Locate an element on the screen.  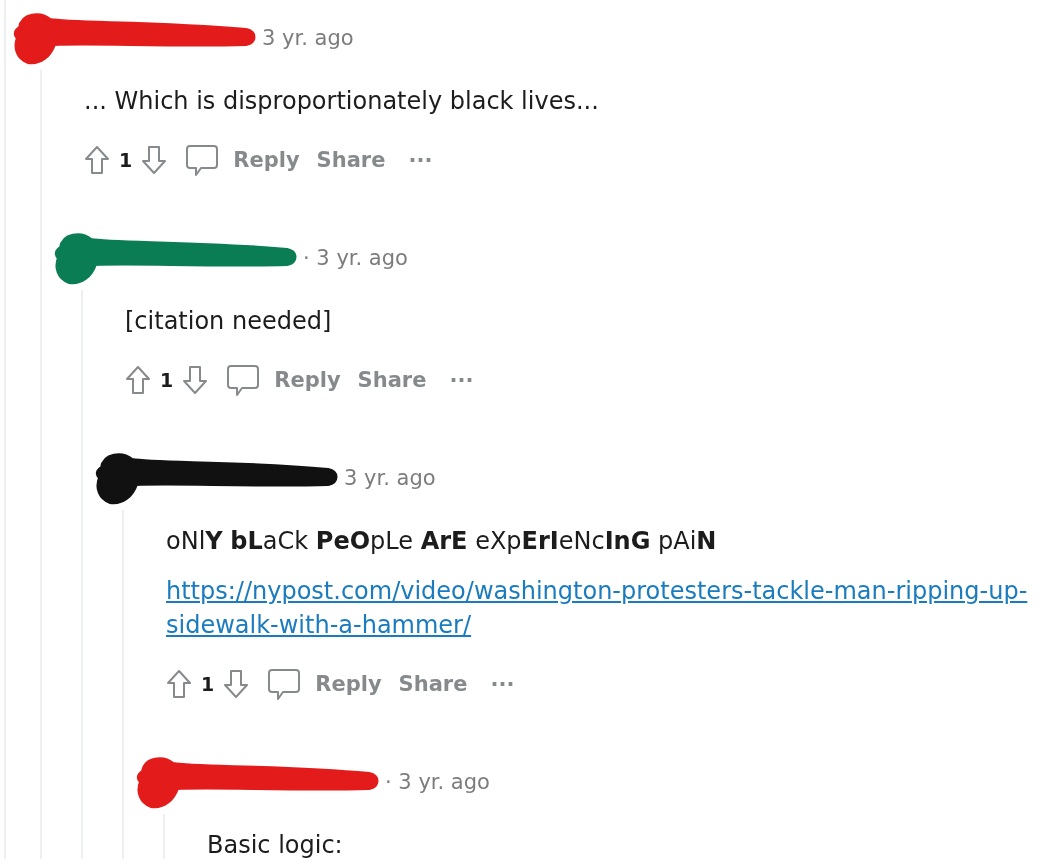
comment-text: [citation needed] is located at coordinates (229, 321).